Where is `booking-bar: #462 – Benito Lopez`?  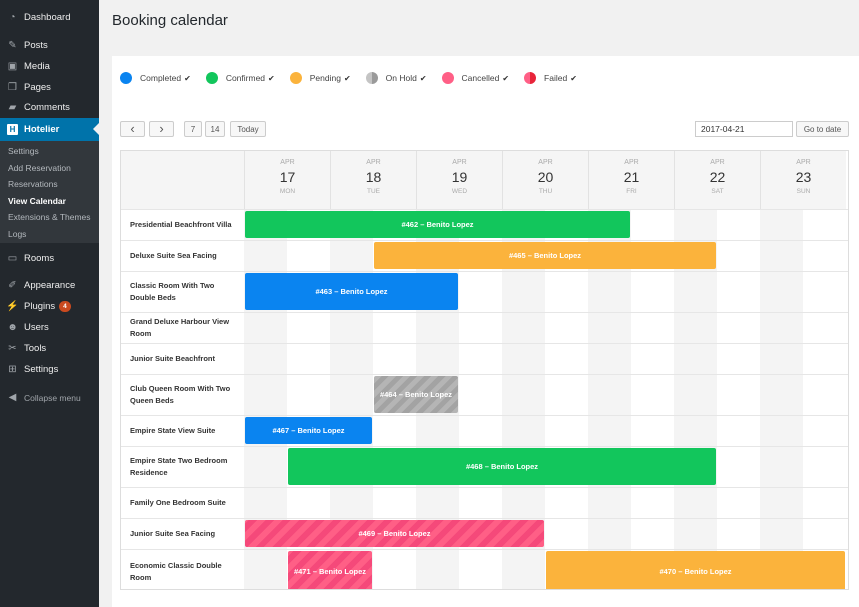
booking-bar: #462 – Benito Lopez is located at coordinates (437, 224).